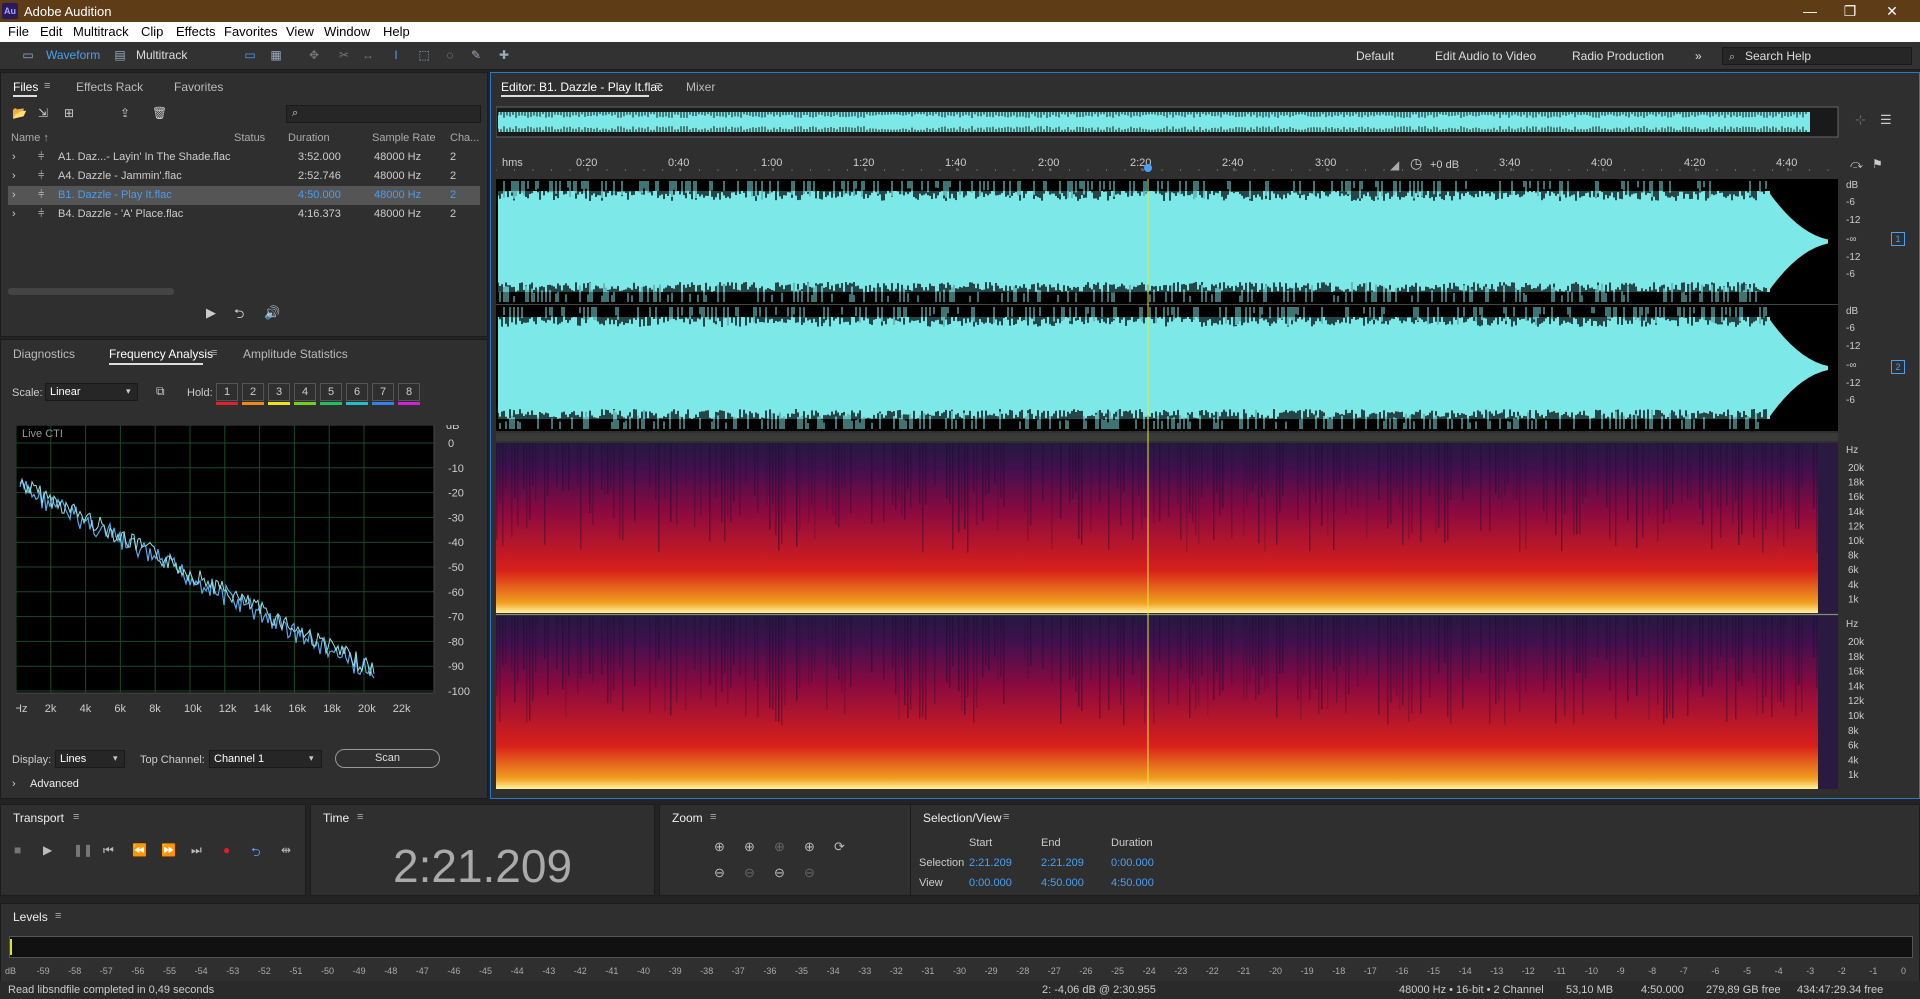  What do you see at coordinates (58, 916) in the screenshot?
I see `levels-menu-icon: ≡` at bounding box center [58, 916].